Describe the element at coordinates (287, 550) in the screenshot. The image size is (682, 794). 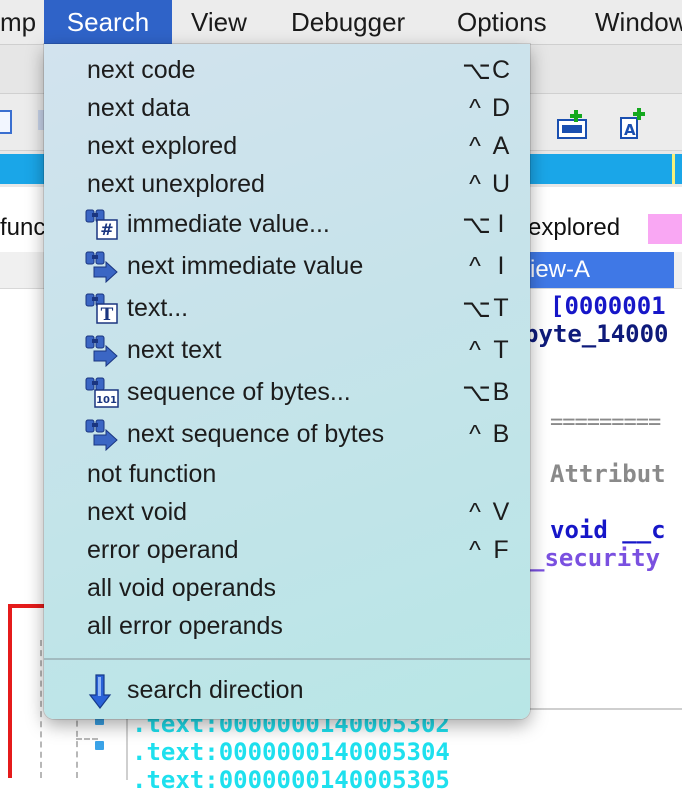
I see `menu-item-error-operand: error operand ^ F` at that location.